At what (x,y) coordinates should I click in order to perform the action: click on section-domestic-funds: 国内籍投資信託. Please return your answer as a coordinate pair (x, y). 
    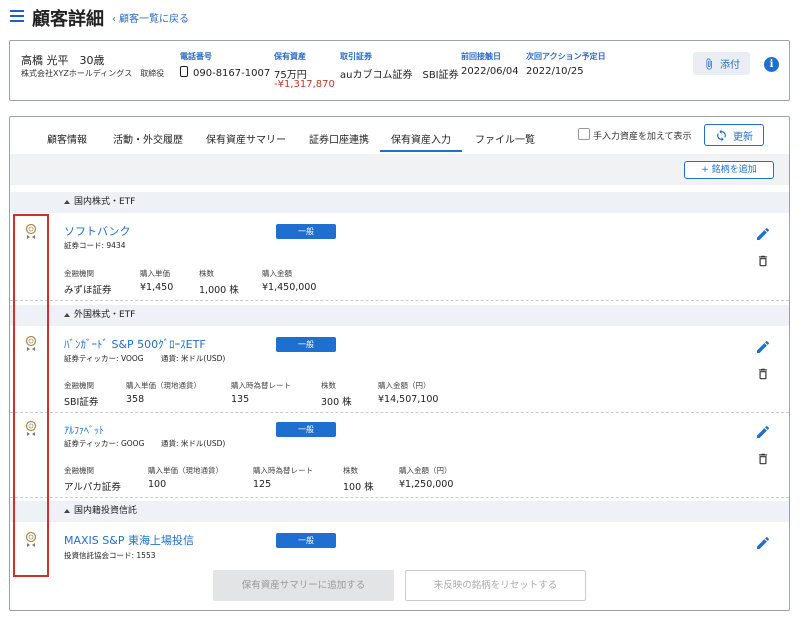
    Looking at the image, I should click on (399, 511).